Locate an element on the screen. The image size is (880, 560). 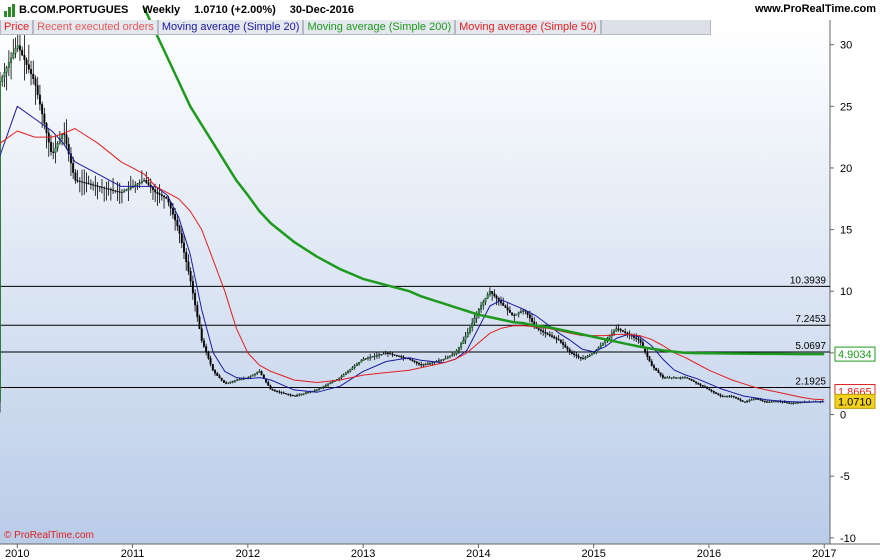
x-tick-label: 2014 is located at coordinates (478, 554).